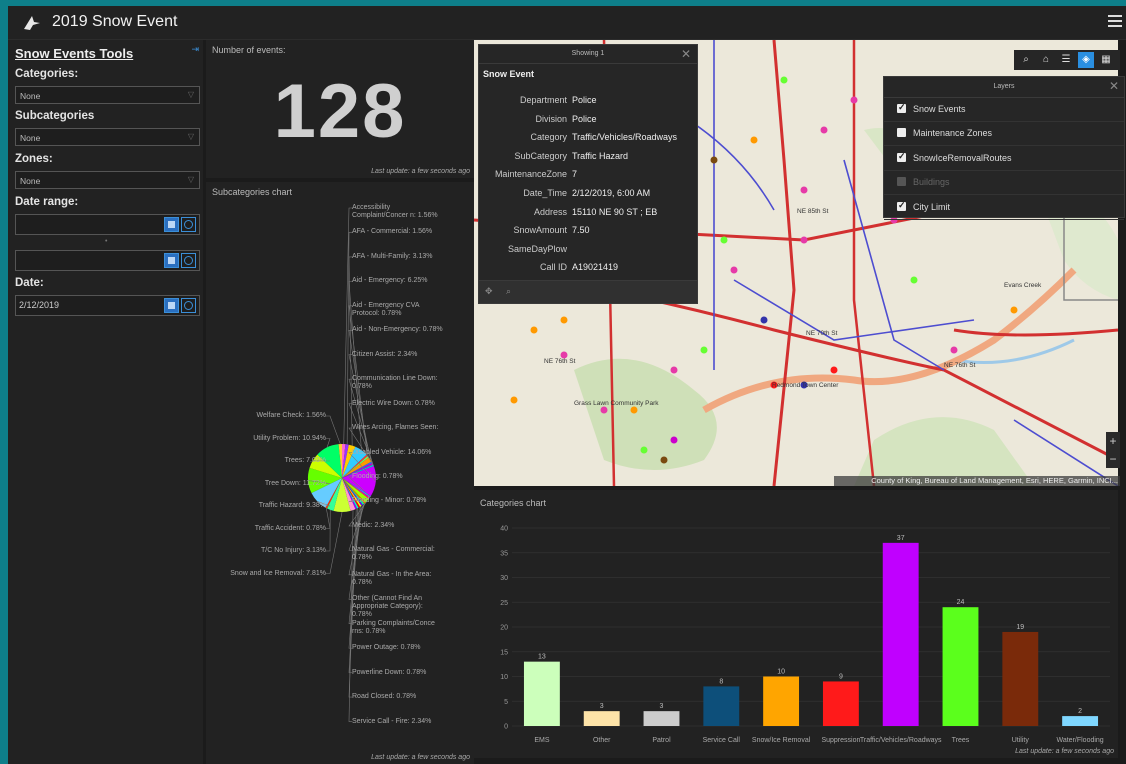  Describe the element at coordinates (953, 133) in the screenshot. I see `layer-label: Maintenance Zones` at that location.